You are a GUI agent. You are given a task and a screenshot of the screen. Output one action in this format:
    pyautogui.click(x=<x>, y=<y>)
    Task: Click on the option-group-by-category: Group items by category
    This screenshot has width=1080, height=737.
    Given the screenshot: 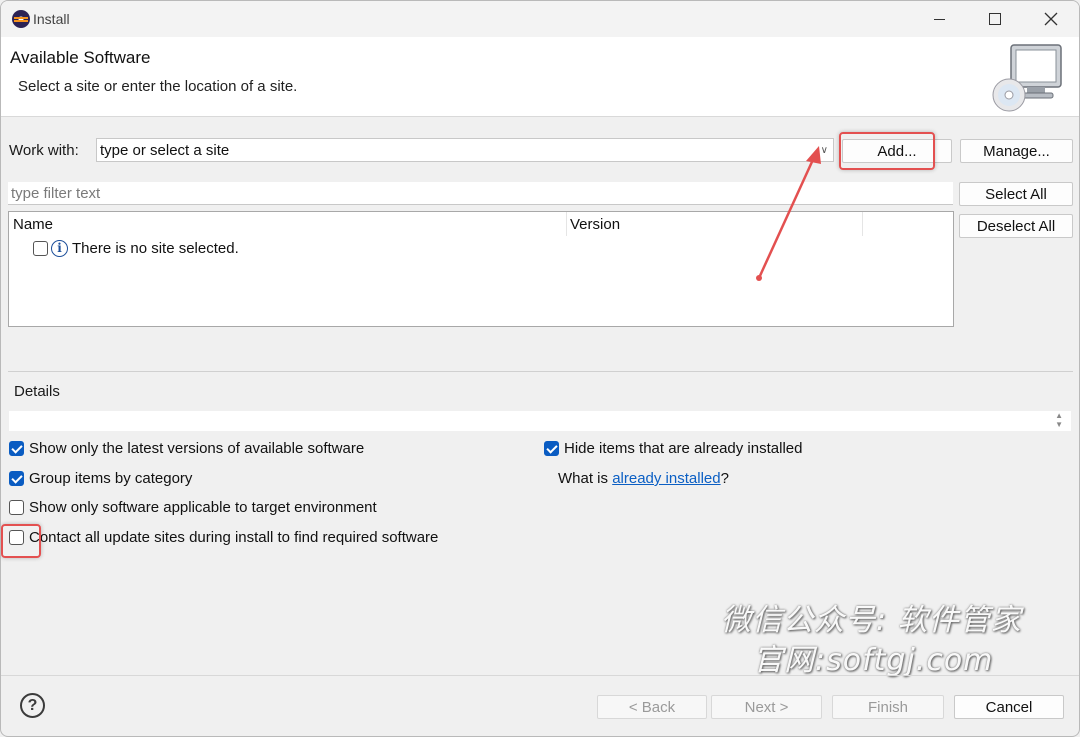 What is the action you would take?
    pyautogui.click(x=100, y=478)
    